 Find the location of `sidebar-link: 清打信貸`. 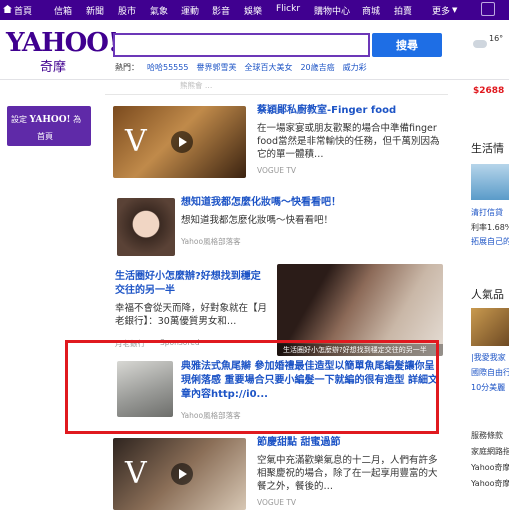

sidebar-link: 清打信貸 is located at coordinates (487, 212).